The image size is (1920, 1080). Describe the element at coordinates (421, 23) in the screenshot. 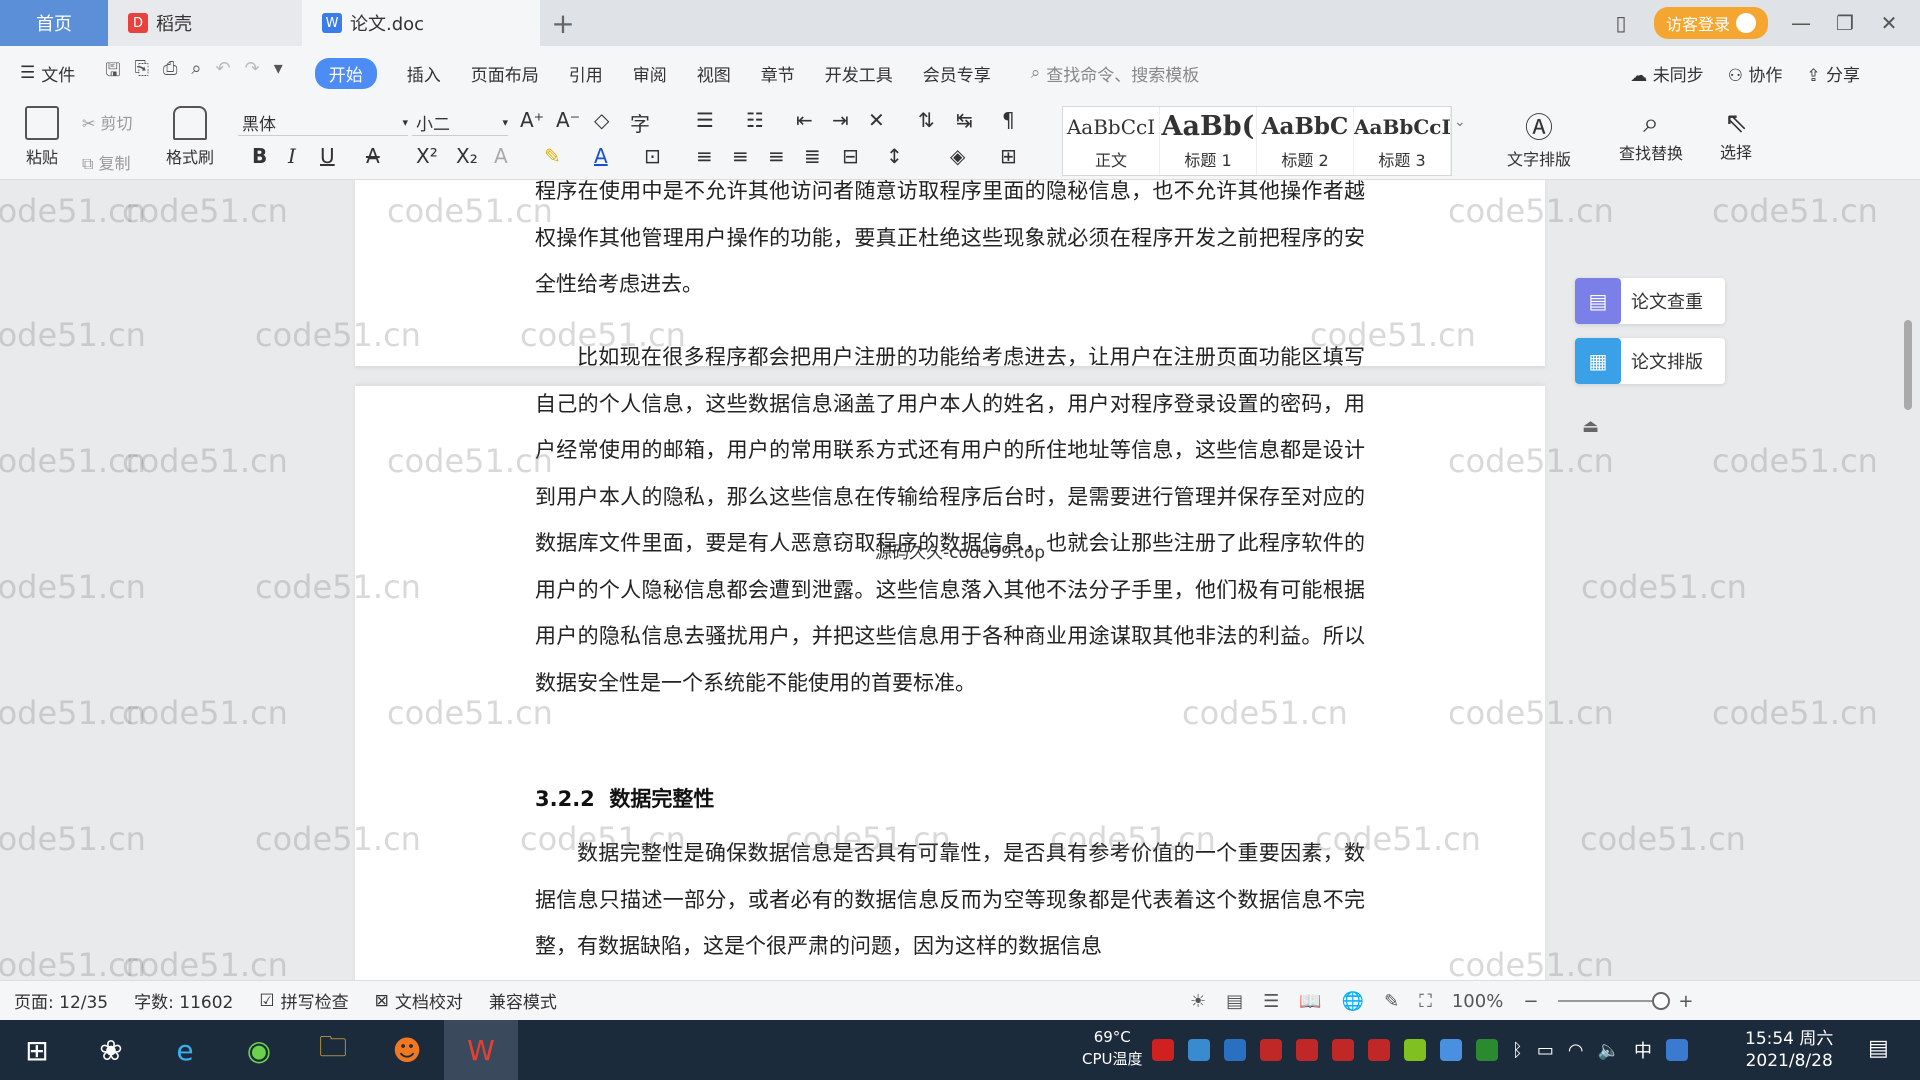

I see `tab-document: W 论文.doc` at that location.